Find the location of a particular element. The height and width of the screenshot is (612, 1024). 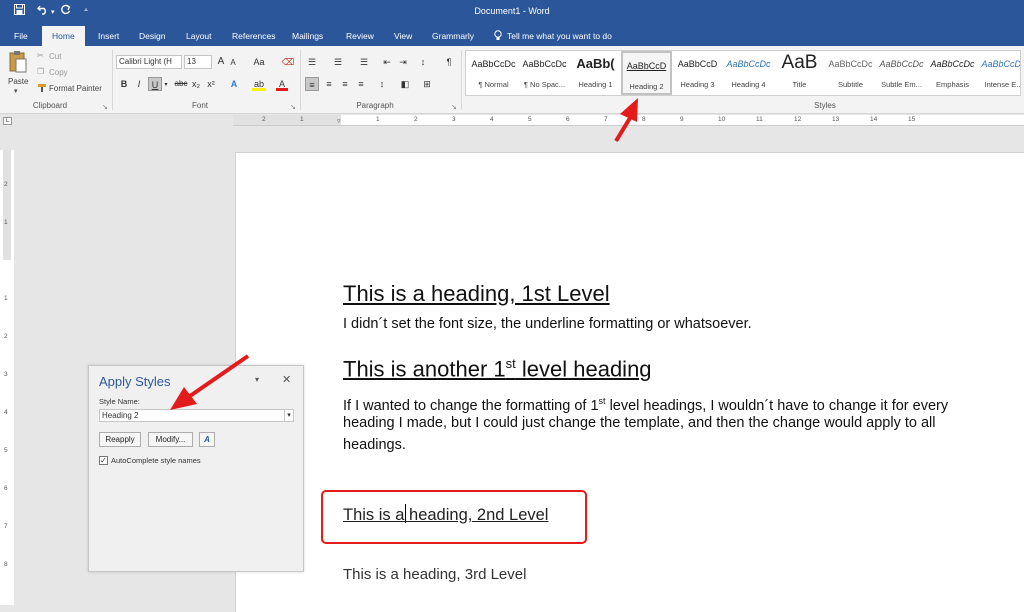

tab-references: References is located at coordinates (253, 36).